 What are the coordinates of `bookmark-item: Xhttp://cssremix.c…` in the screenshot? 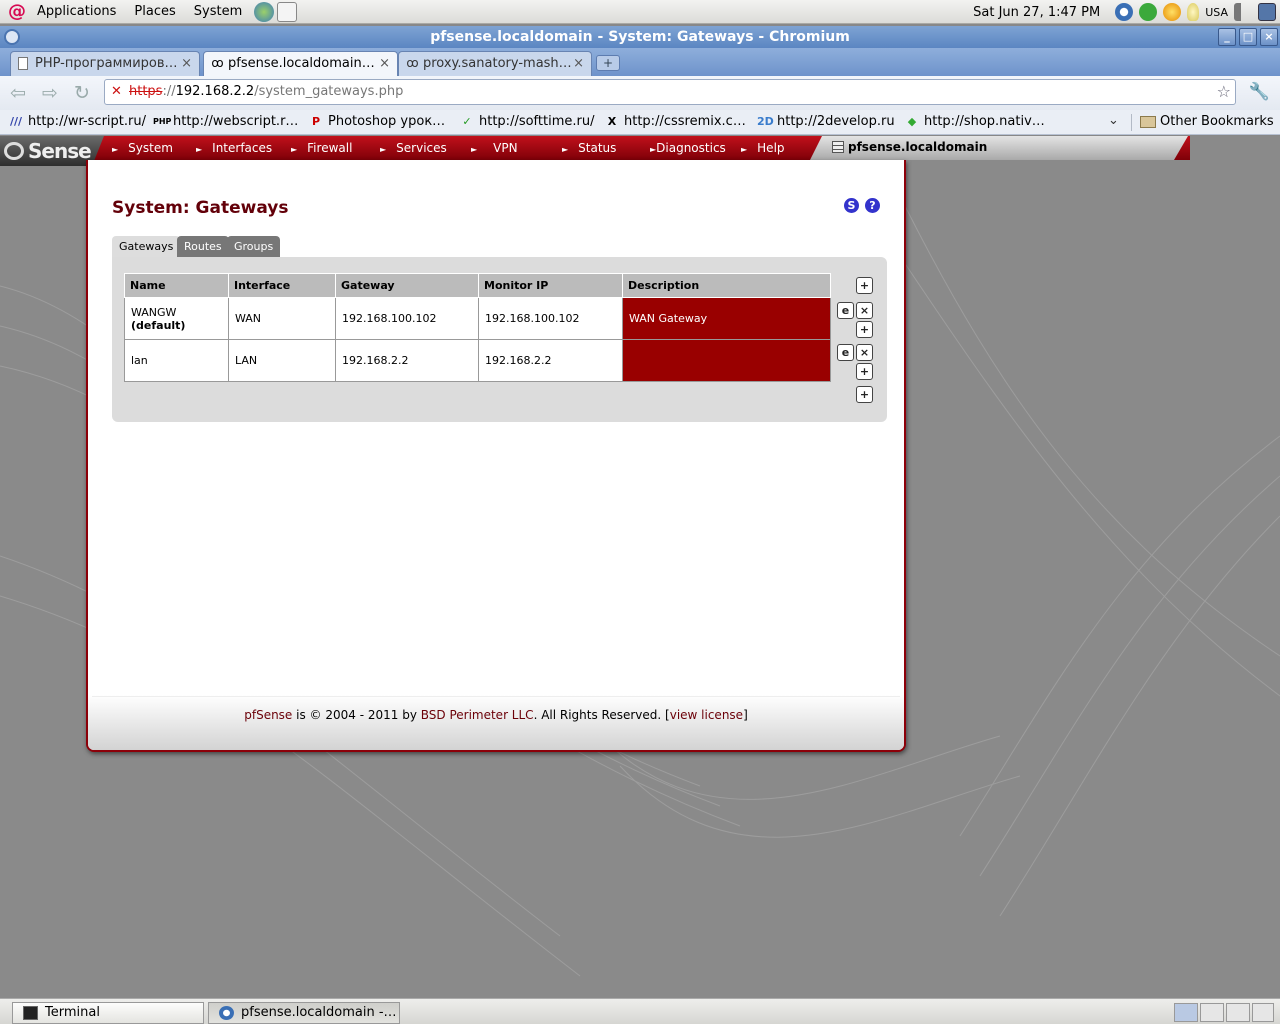 It's located at (675, 122).